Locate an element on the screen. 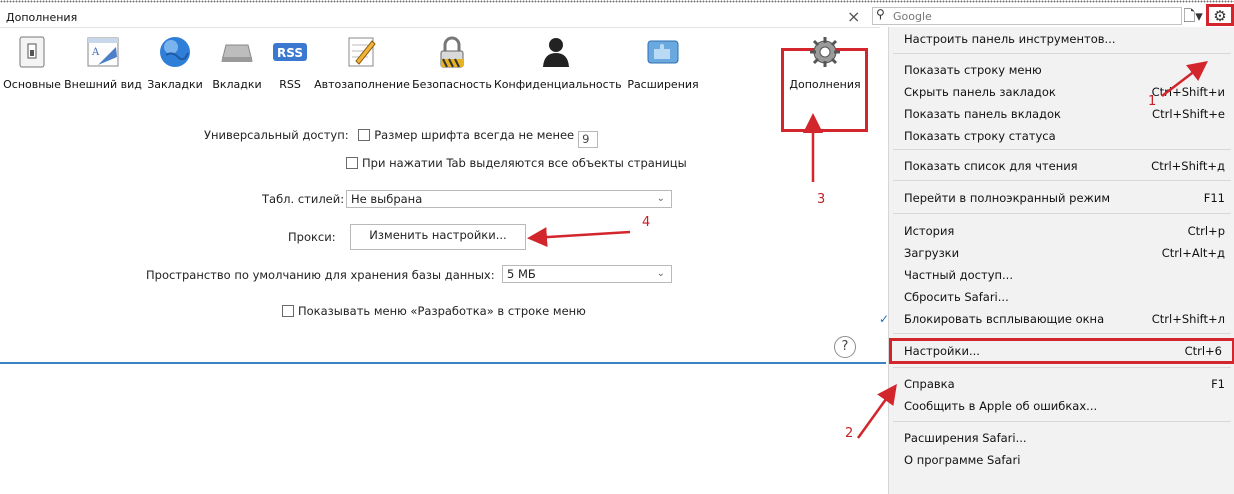  globe-icon is located at coordinates (175, 52).